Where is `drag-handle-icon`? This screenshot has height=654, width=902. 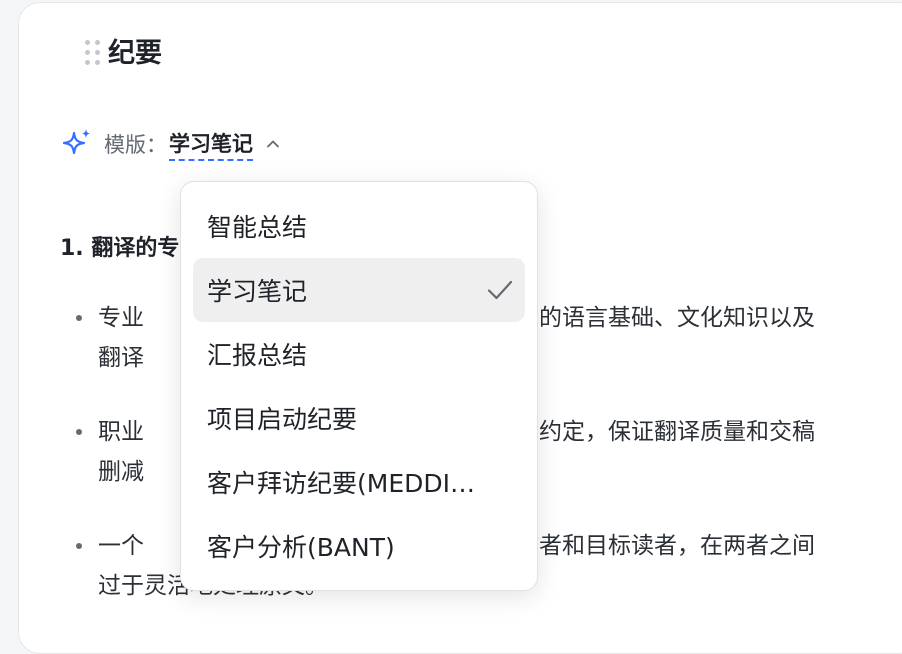 drag-handle-icon is located at coordinates (93, 53).